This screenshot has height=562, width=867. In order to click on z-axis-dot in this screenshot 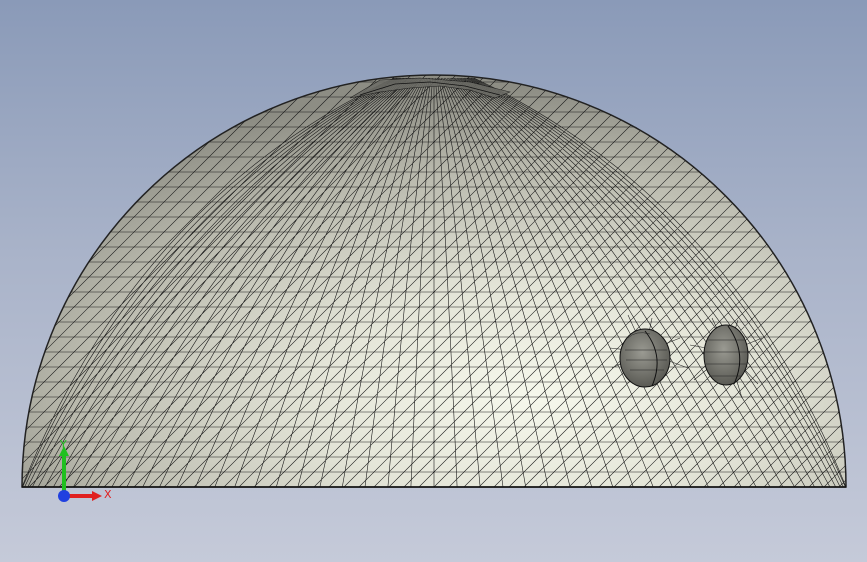, I will do `click(64, 496)`.